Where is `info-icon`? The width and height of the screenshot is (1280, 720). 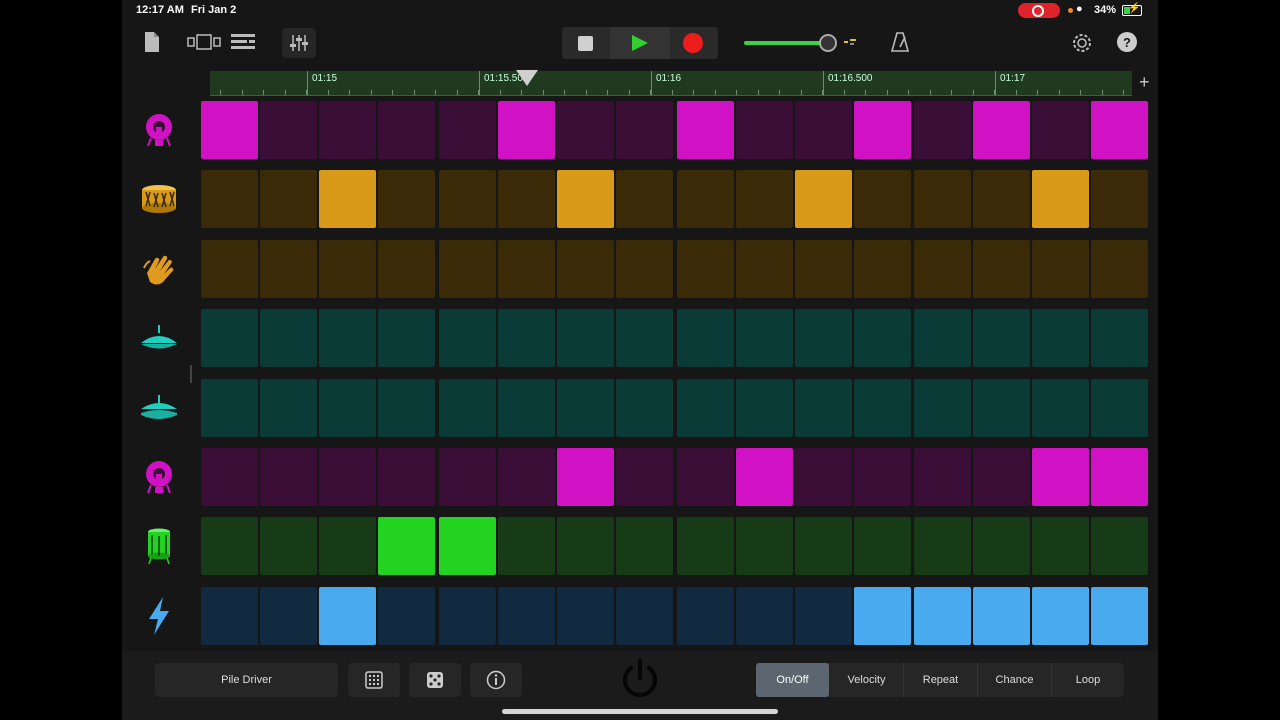
info-icon is located at coordinates (496, 680).